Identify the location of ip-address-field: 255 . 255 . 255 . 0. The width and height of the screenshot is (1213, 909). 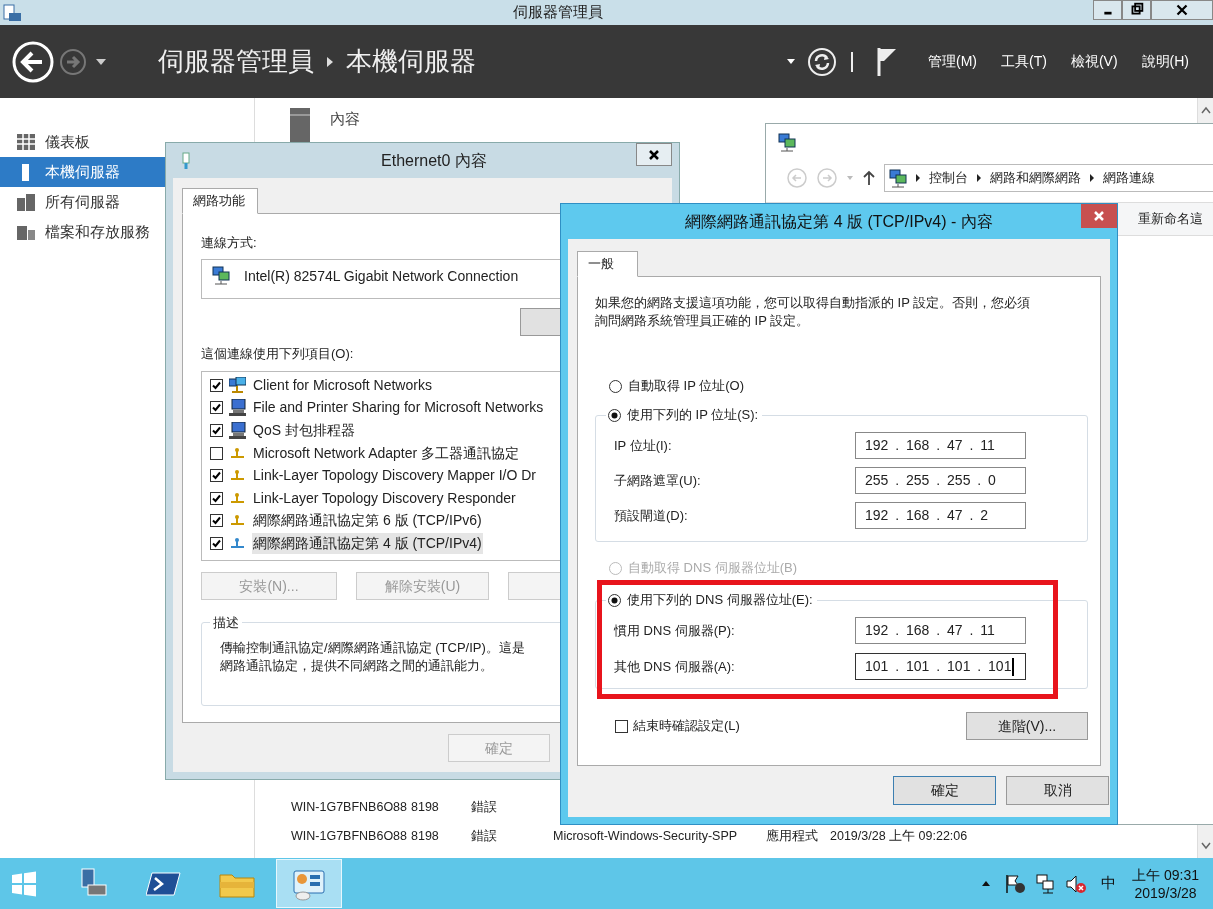
(940, 480).